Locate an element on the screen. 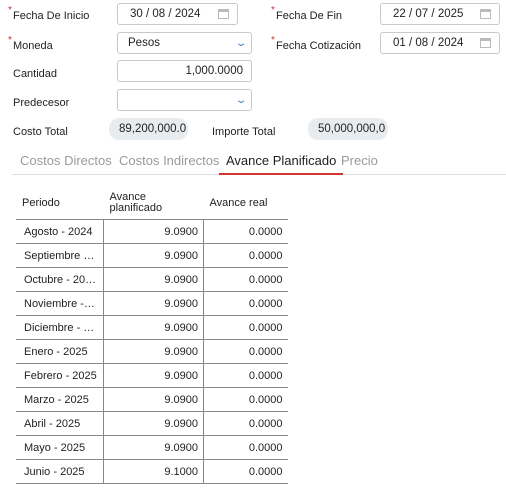  cell-periodo: Enero - 2025 is located at coordinates (60, 351).